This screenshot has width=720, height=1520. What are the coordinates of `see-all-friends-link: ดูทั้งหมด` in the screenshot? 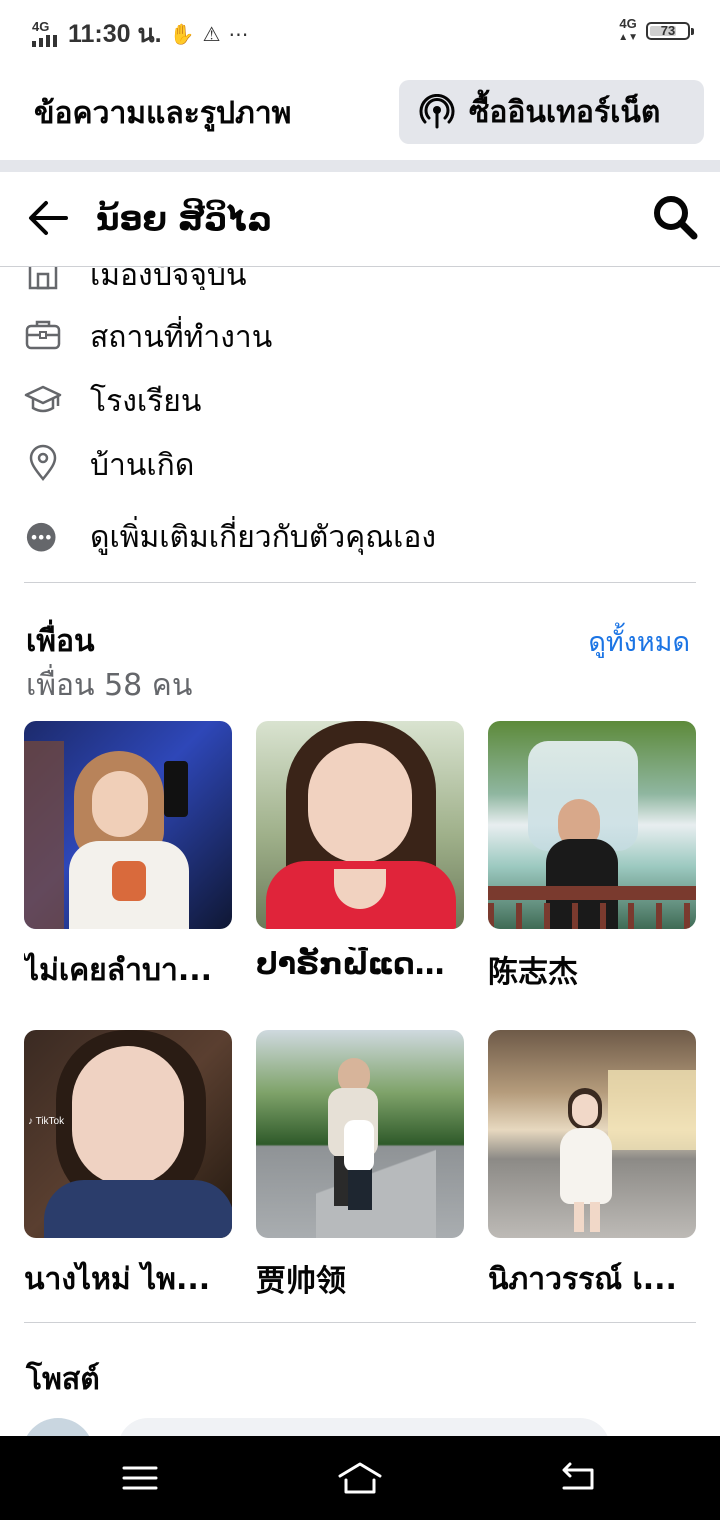 It's located at (639, 641).